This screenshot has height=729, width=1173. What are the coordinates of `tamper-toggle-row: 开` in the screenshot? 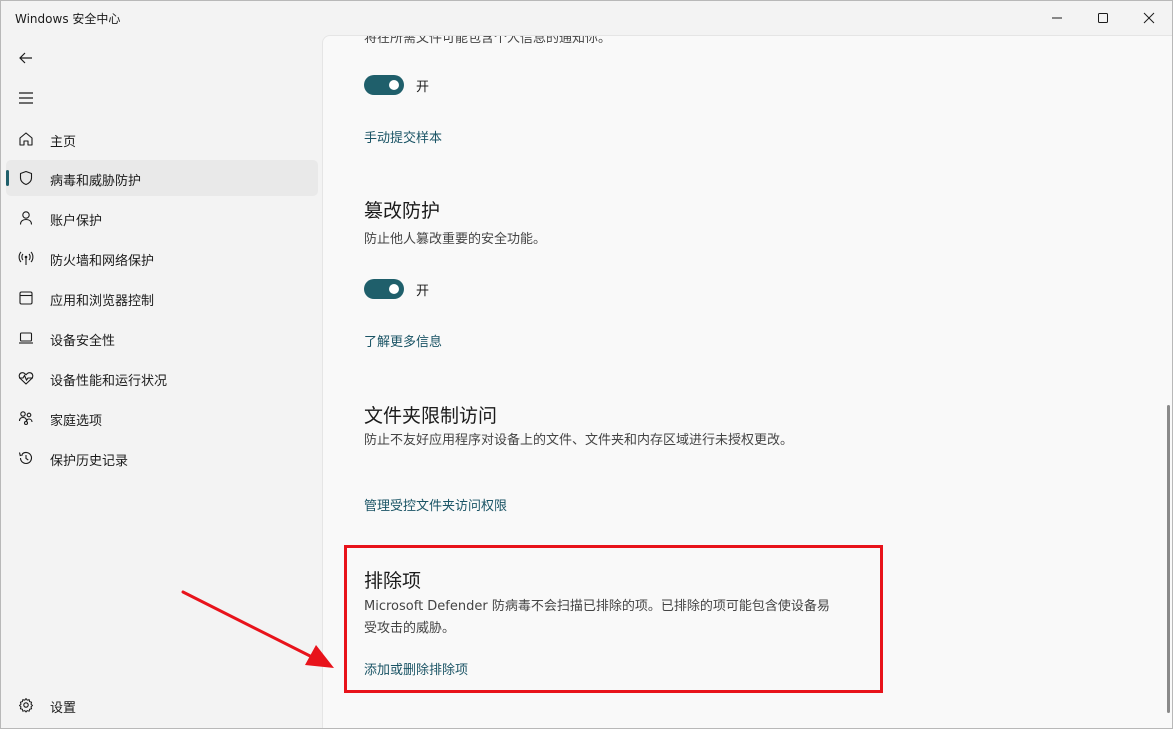 It's located at (396, 289).